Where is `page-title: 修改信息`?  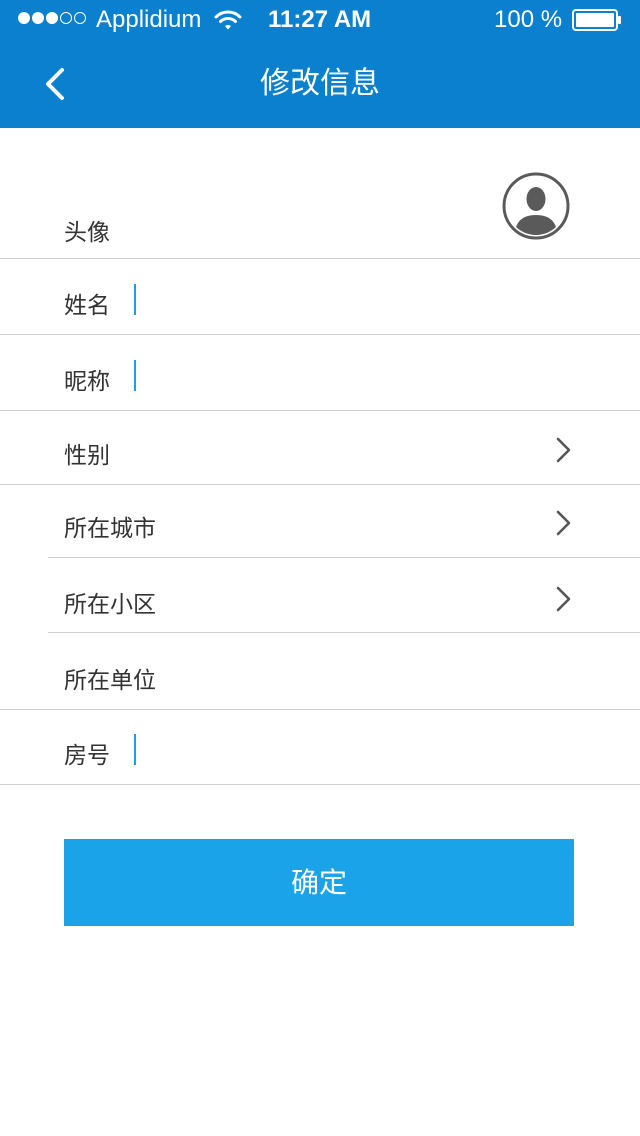 page-title: 修改信息 is located at coordinates (320, 83).